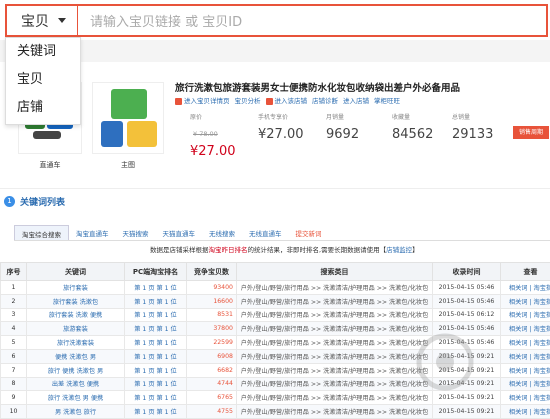 The width and height of the screenshot is (550, 419). What do you see at coordinates (473, 128) in the screenshot?
I see `stat-total-sales: 总销量 29133` at bounding box center [473, 128].